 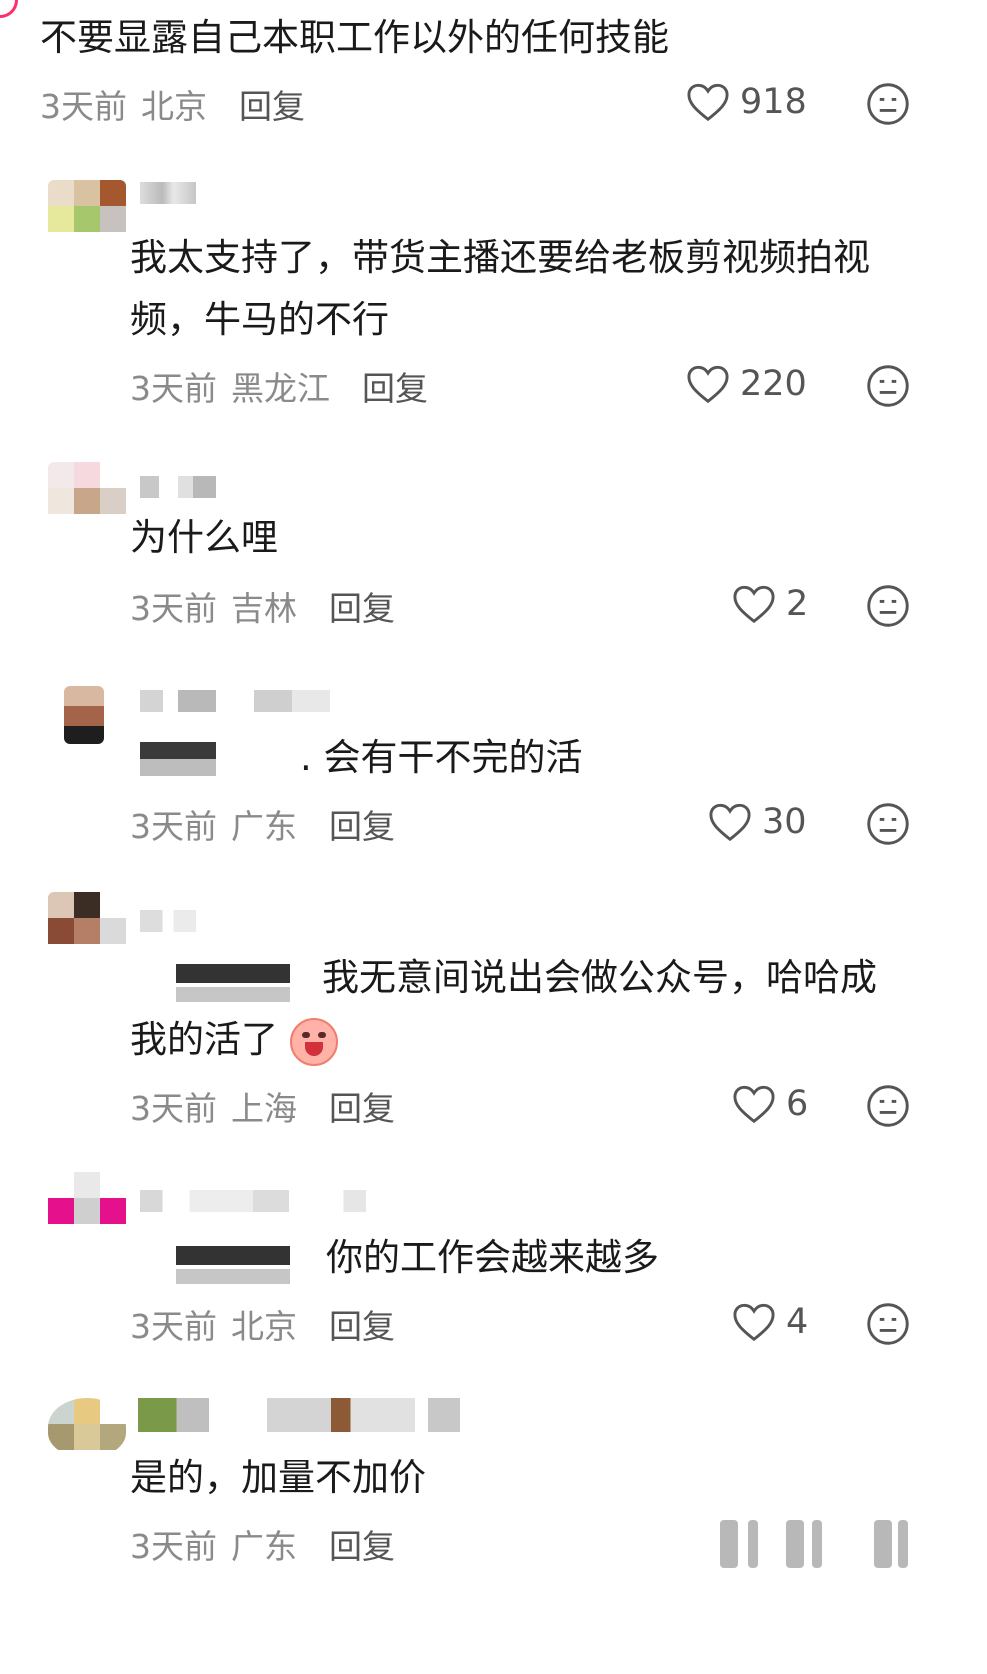 What do you see at coordinates (204, 537) in the screenshot?
I see `comment-text: 为什么哩` at bounding box center [204, 537].